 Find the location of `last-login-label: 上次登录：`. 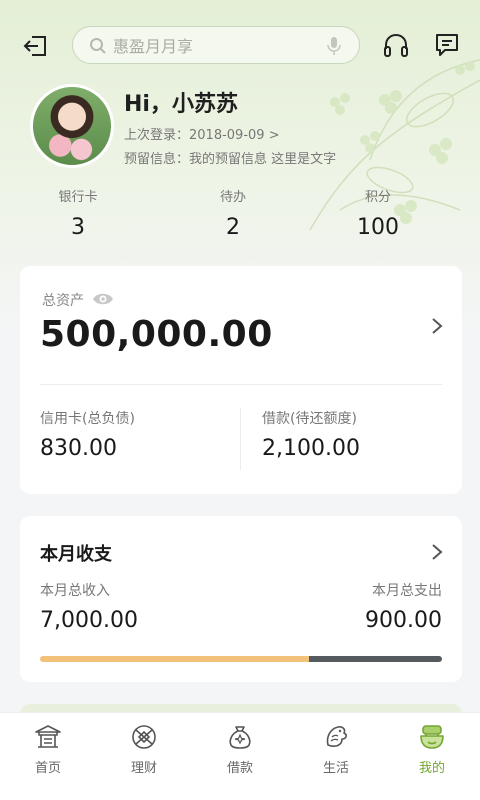

last-login-label: 上次登录： is located at coordinates (157, 135).